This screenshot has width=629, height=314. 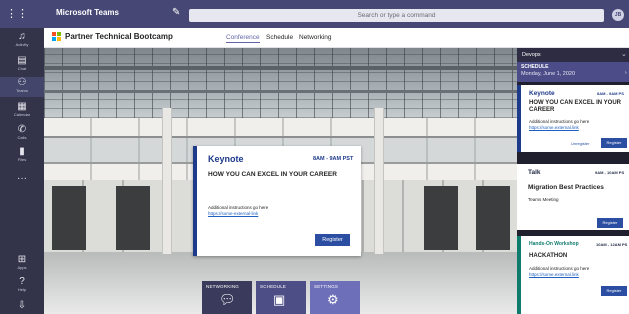 What do you see at coordinates (56, 36) in the screenshot?
I see `microsoft-logo-icon` at bounding box center [56, 36].